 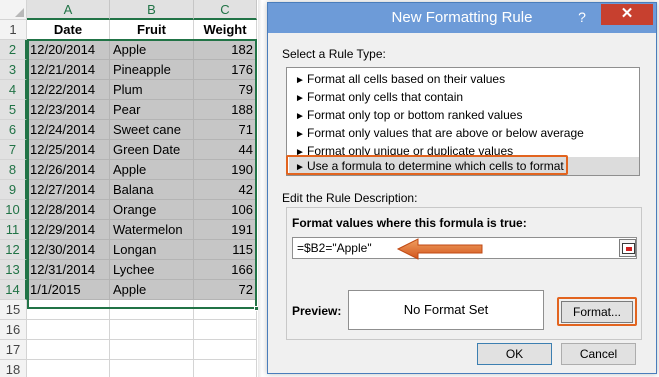 I want to click on fruit-cell: Sweet cane, so click(x=152, y=130).